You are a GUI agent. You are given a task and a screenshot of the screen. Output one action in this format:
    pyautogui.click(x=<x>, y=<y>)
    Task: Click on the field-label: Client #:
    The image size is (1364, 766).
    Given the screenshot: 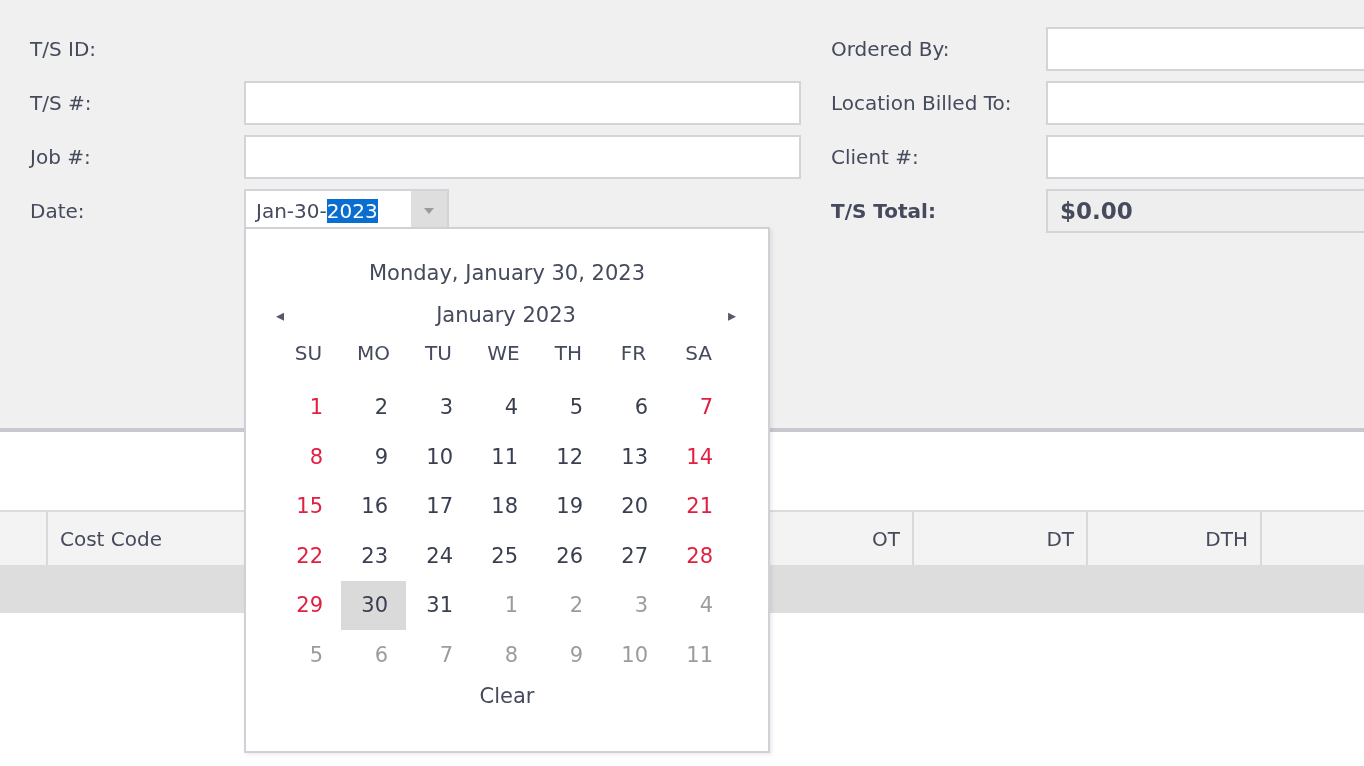 What is the action you would take?
    pyautogui.click(x=875, y=157)
    